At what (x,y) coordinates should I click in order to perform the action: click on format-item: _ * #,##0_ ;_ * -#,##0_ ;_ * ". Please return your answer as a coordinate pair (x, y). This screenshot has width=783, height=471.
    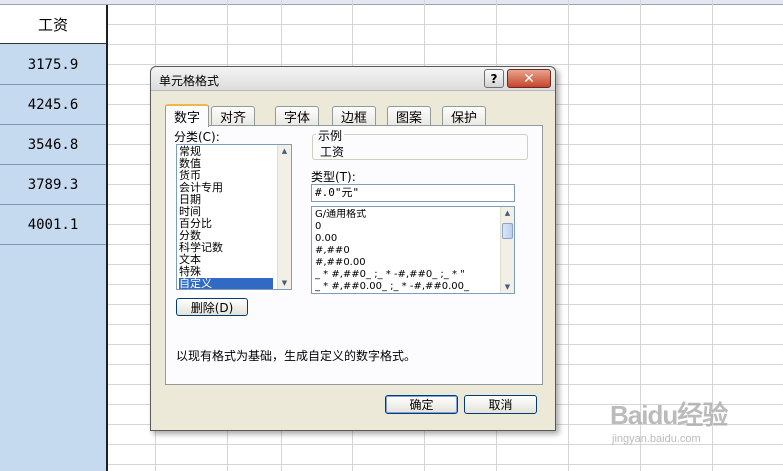
    Looking at the image, I should click on (408, 275).